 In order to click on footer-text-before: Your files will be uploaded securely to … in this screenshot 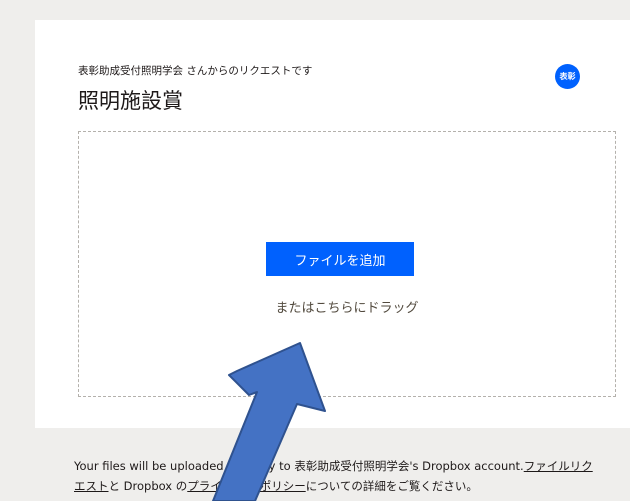, I will do `click(299, 466)`.